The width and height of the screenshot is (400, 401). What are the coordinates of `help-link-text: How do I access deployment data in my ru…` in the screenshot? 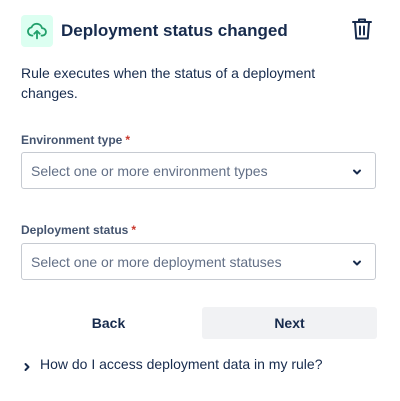 It's located at (181, 364).